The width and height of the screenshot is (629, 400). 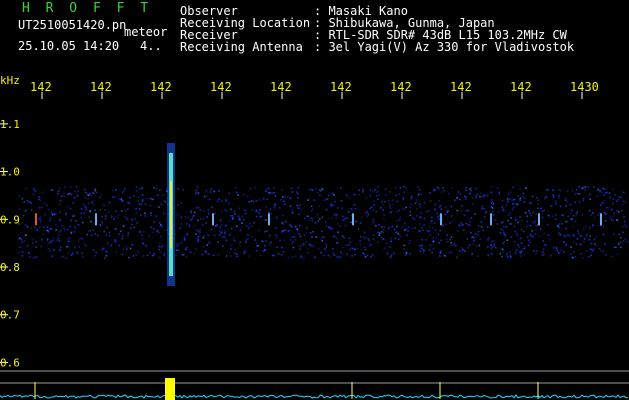 What do you see at coordinates (10, 80) in the screenshot?
I see `y-axis-unit: kHz` at bounding box center [10, 80].